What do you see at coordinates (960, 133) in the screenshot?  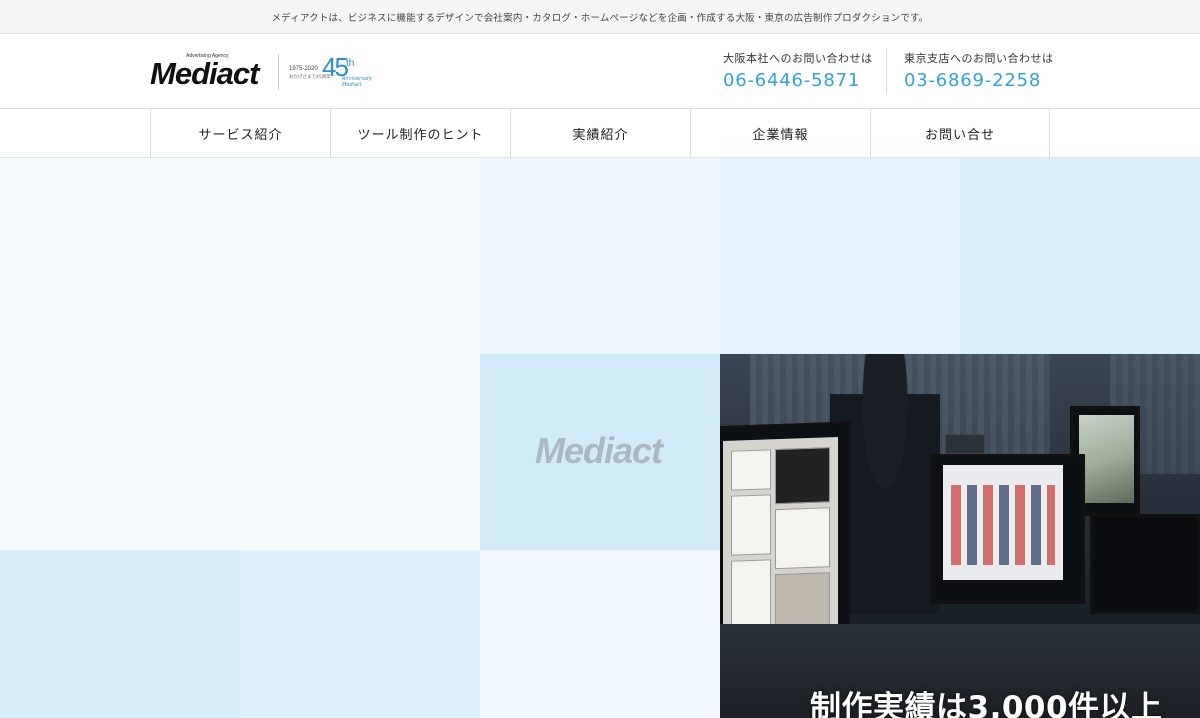 I see `nav-item-contact: お問い合せ` at bounding box center [960, 133].